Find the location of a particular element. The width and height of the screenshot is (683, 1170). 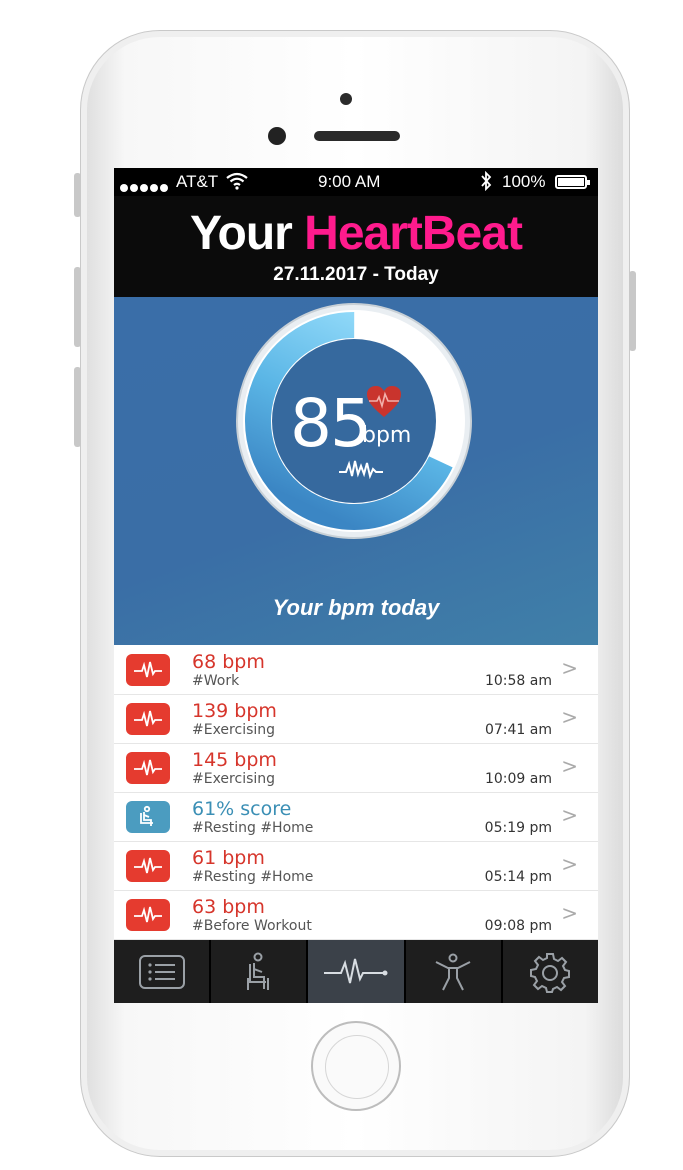

pulse-wave-icon is located at coordinates (361, 469).